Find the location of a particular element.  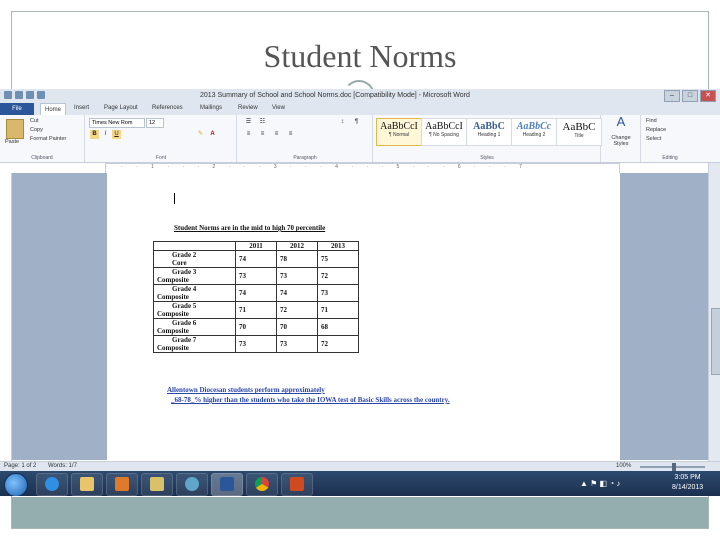

style-normal: AaBbCcI ¶ Normal is located at coordinates (399, 132).